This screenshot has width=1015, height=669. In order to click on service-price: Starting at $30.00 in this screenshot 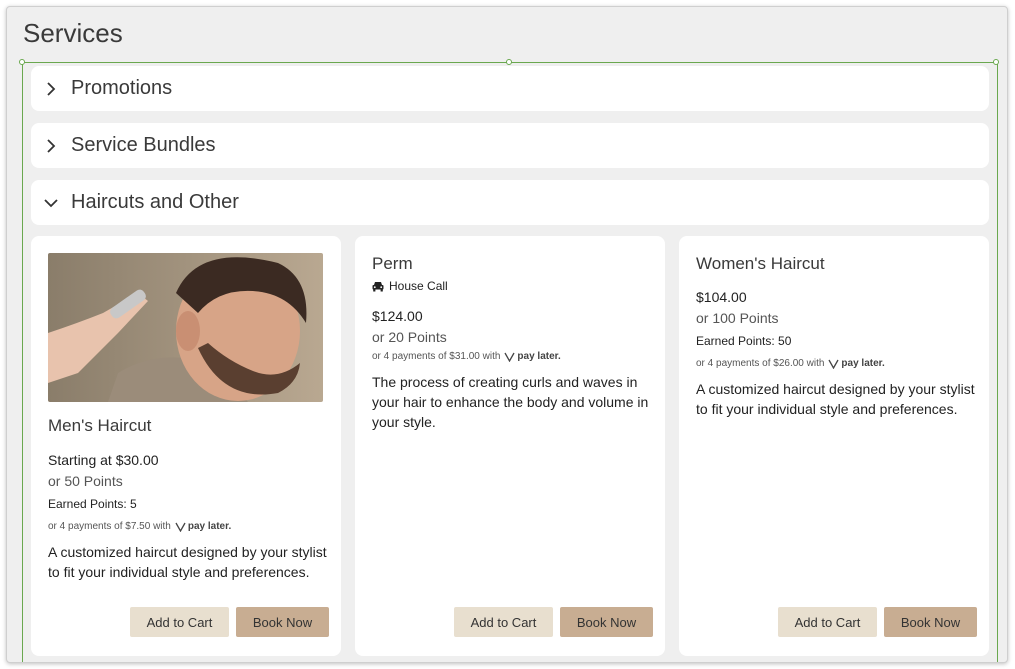, I will do `click(103, 460)`.